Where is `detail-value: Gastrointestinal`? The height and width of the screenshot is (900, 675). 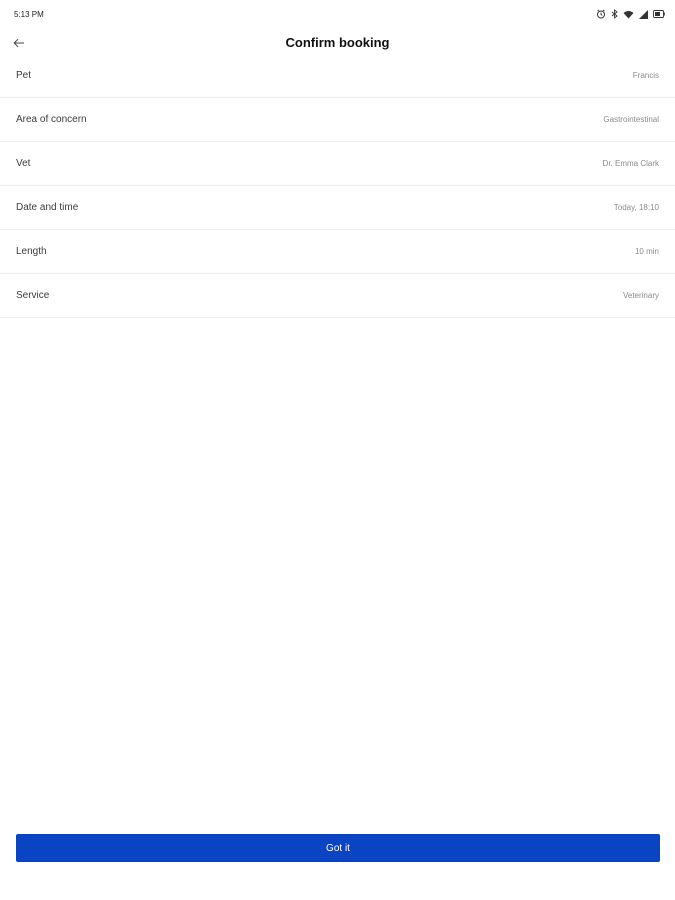 detail-value: Gastrointestinal is located at coordinates (631, 119).